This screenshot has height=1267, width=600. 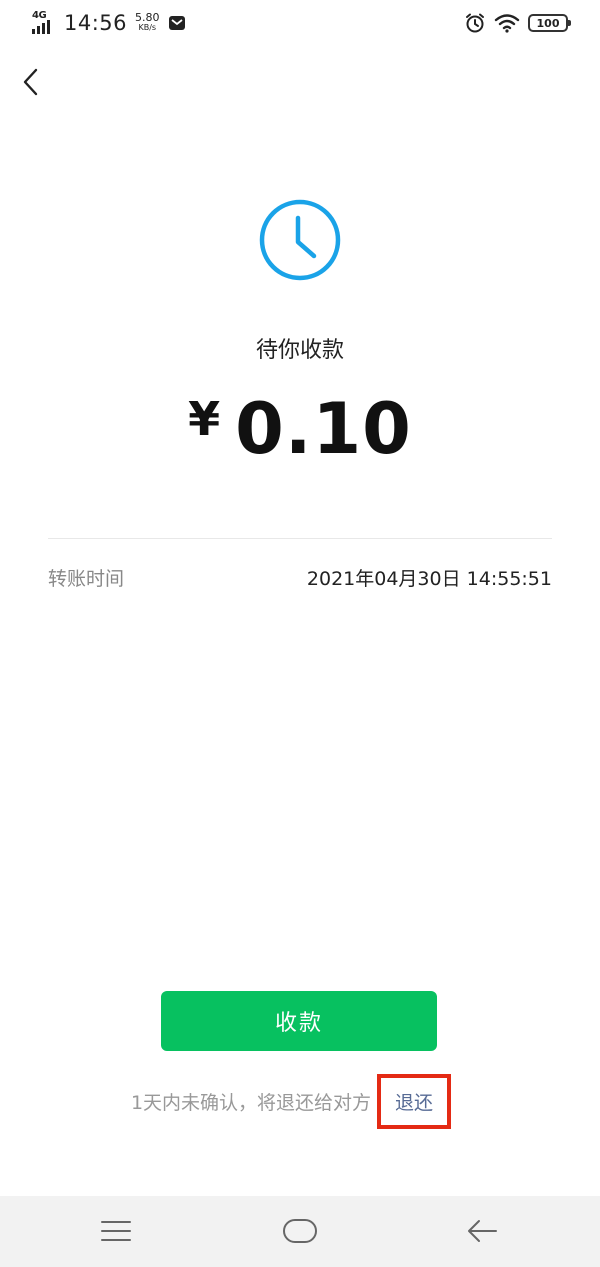 I want to click on transfer-time-value: 2021年04月30日 14:55:51, so click(x=429, y=578).